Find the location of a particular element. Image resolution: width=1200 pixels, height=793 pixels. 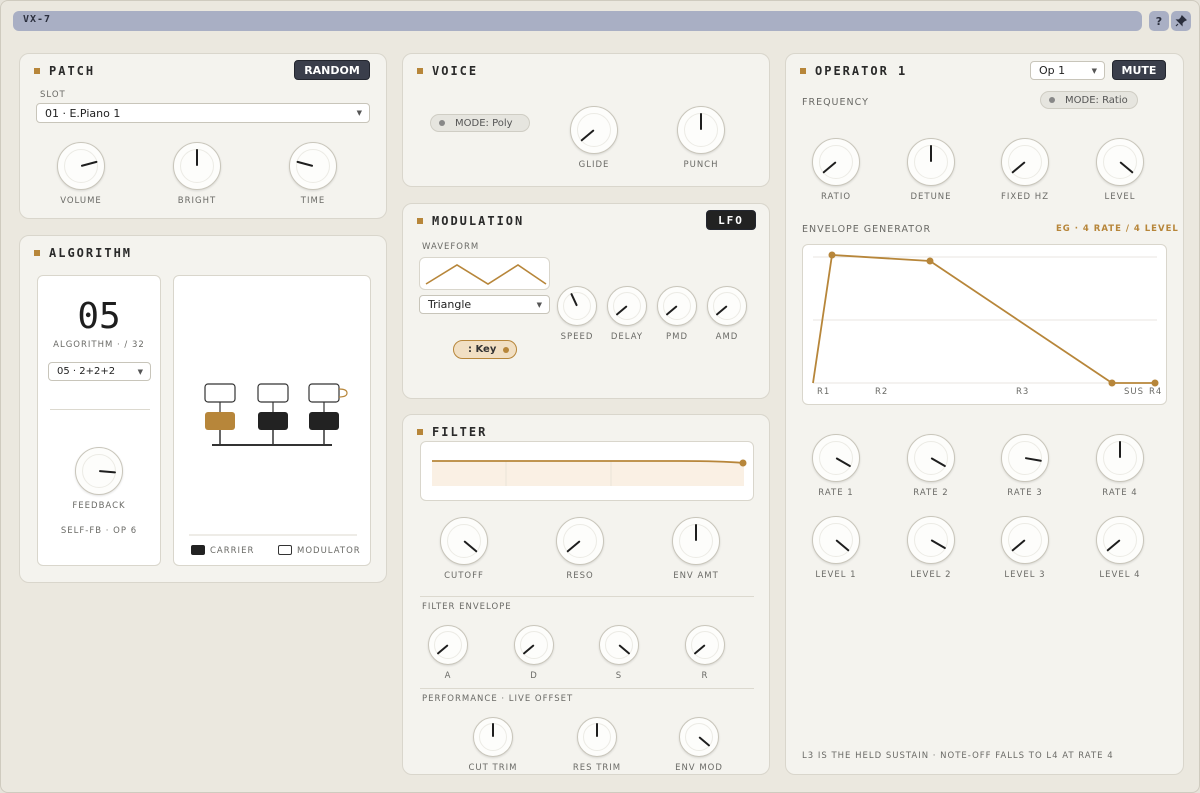

operator-select-value: Op 1 is located at coordinates (1052, 70).